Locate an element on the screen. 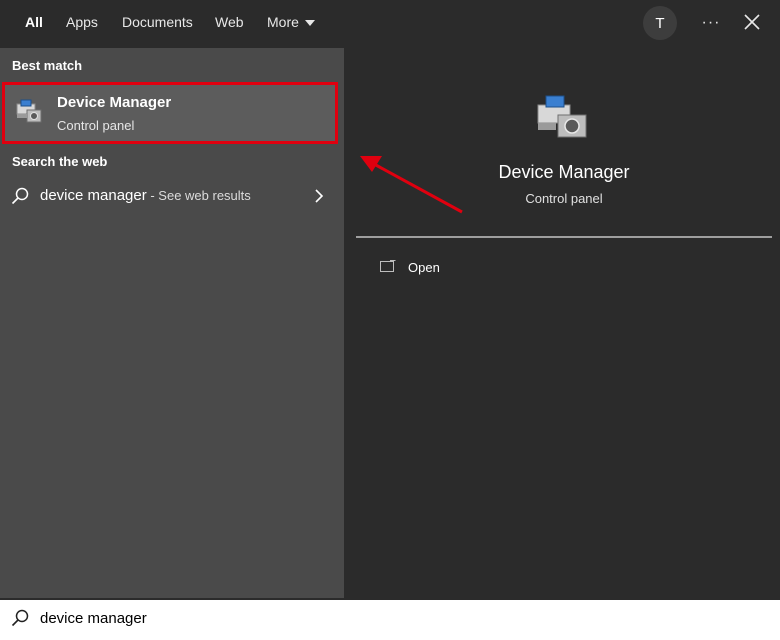 The height and width of the screenshot is (640, 780). tab-all: All is located at coordinates (34, 22).